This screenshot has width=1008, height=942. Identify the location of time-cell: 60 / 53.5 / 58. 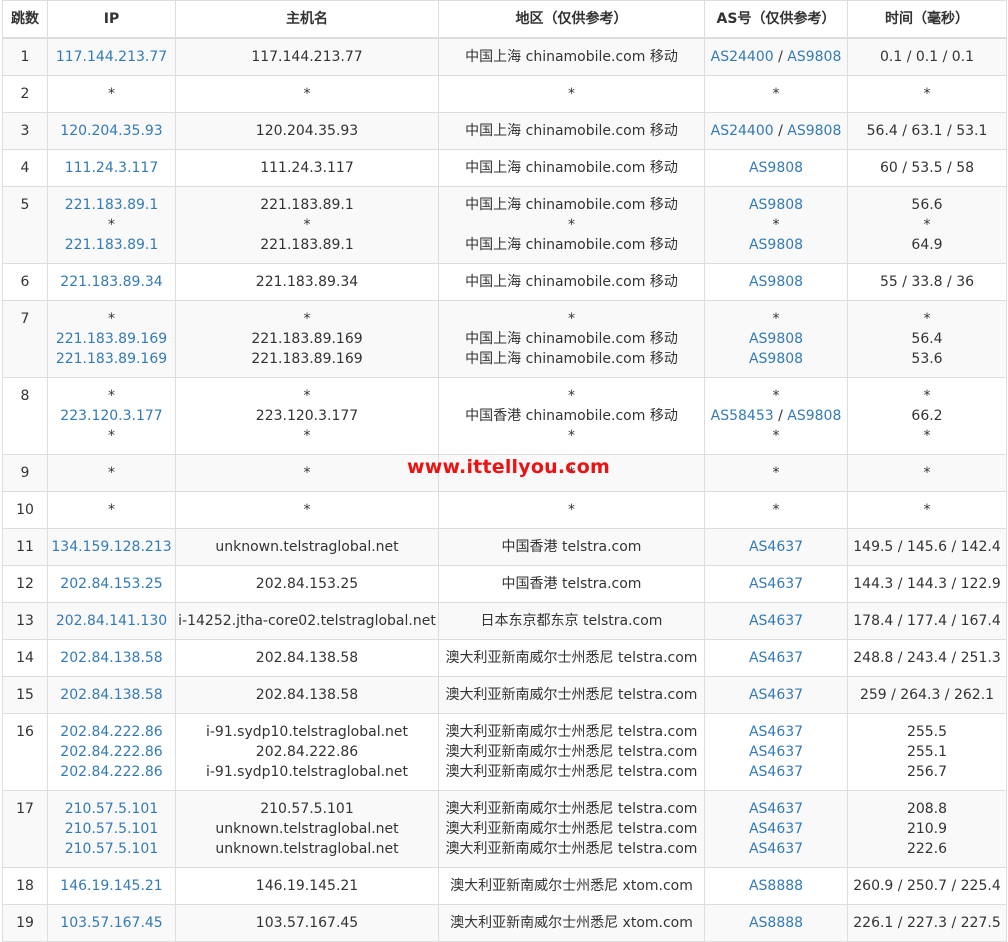
(927, 168).